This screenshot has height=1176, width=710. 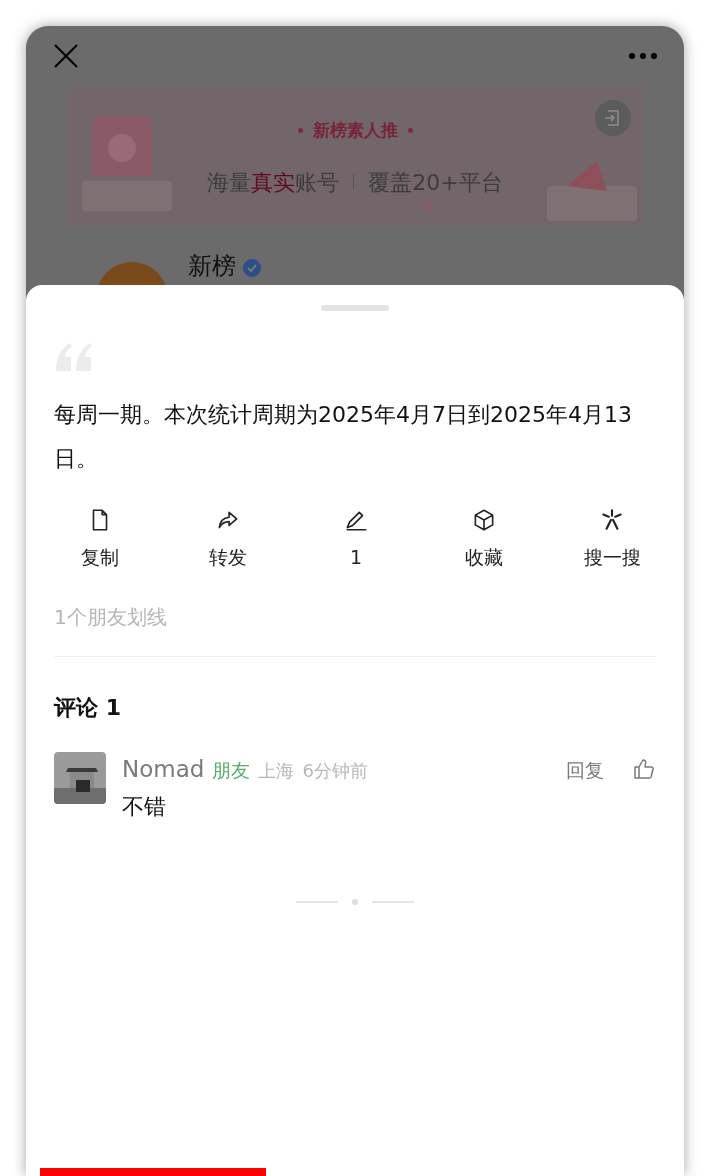 What do you see at coordinates (612, 520) in the screenshot?
I see `sparkle-icon` at bounding box center [612, 520].